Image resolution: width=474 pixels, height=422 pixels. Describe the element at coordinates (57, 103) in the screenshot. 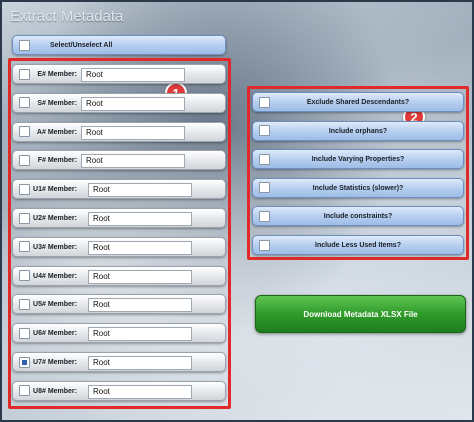

I see `member-label: S# Member:` at that location.